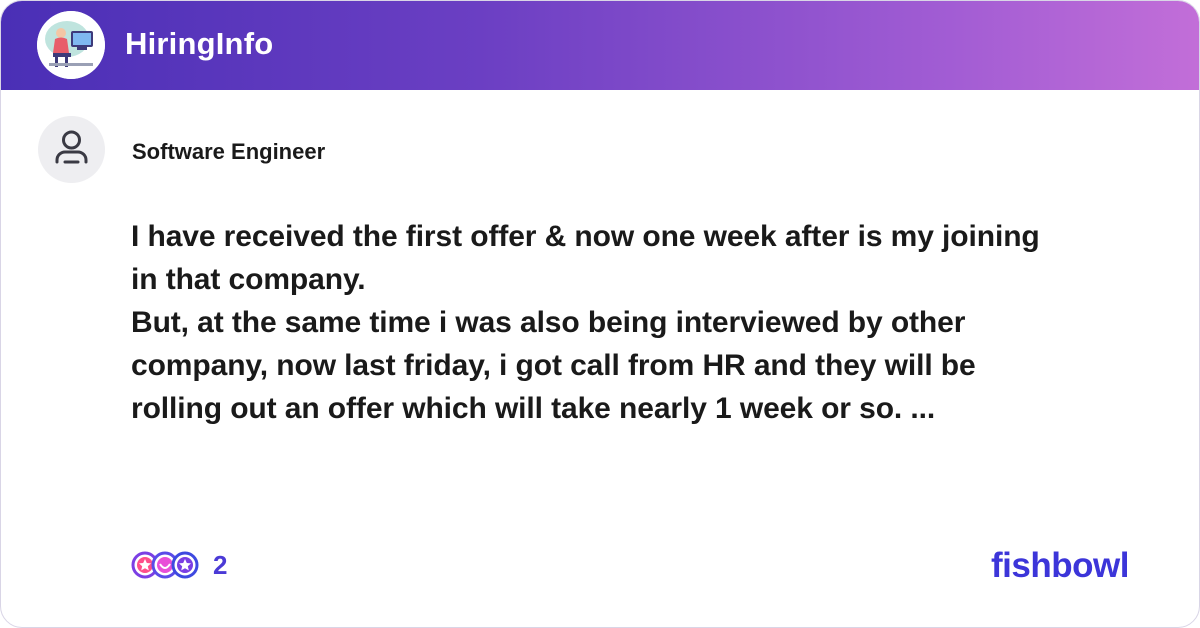  Describe the element at coordinates (1060, 566) in the screenshot. I see `fishbowl-logo: fishbowl` at that location.